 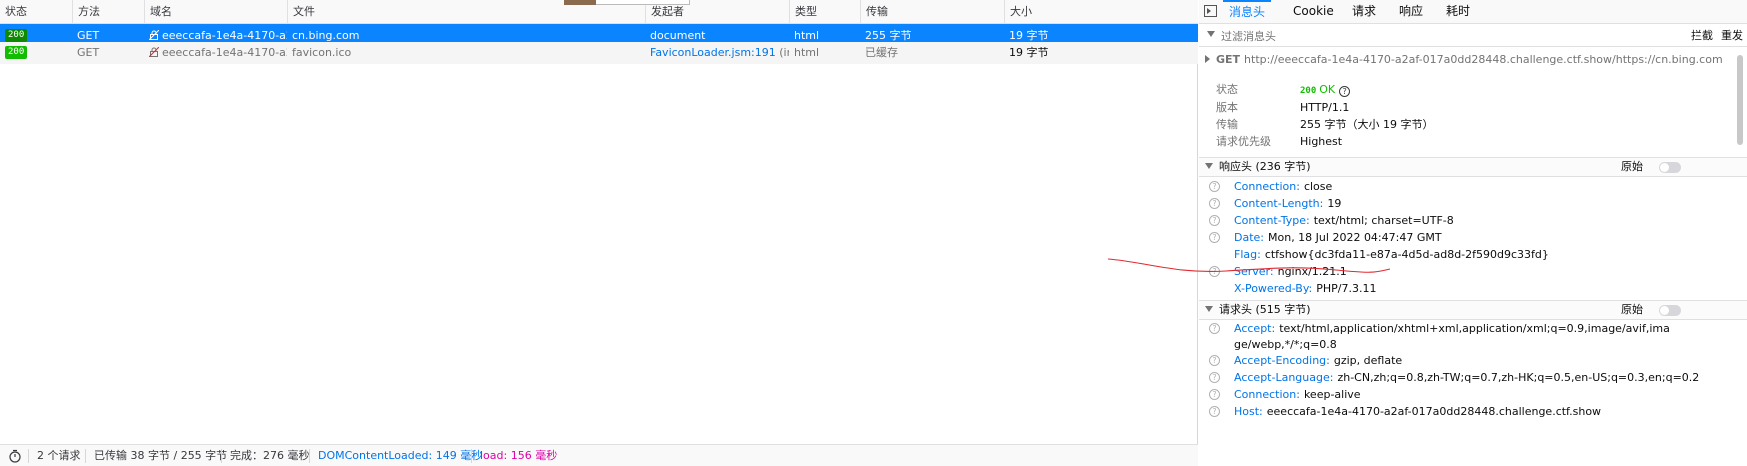 I want to click on status-code: 200, so click(x=1308, y=91).